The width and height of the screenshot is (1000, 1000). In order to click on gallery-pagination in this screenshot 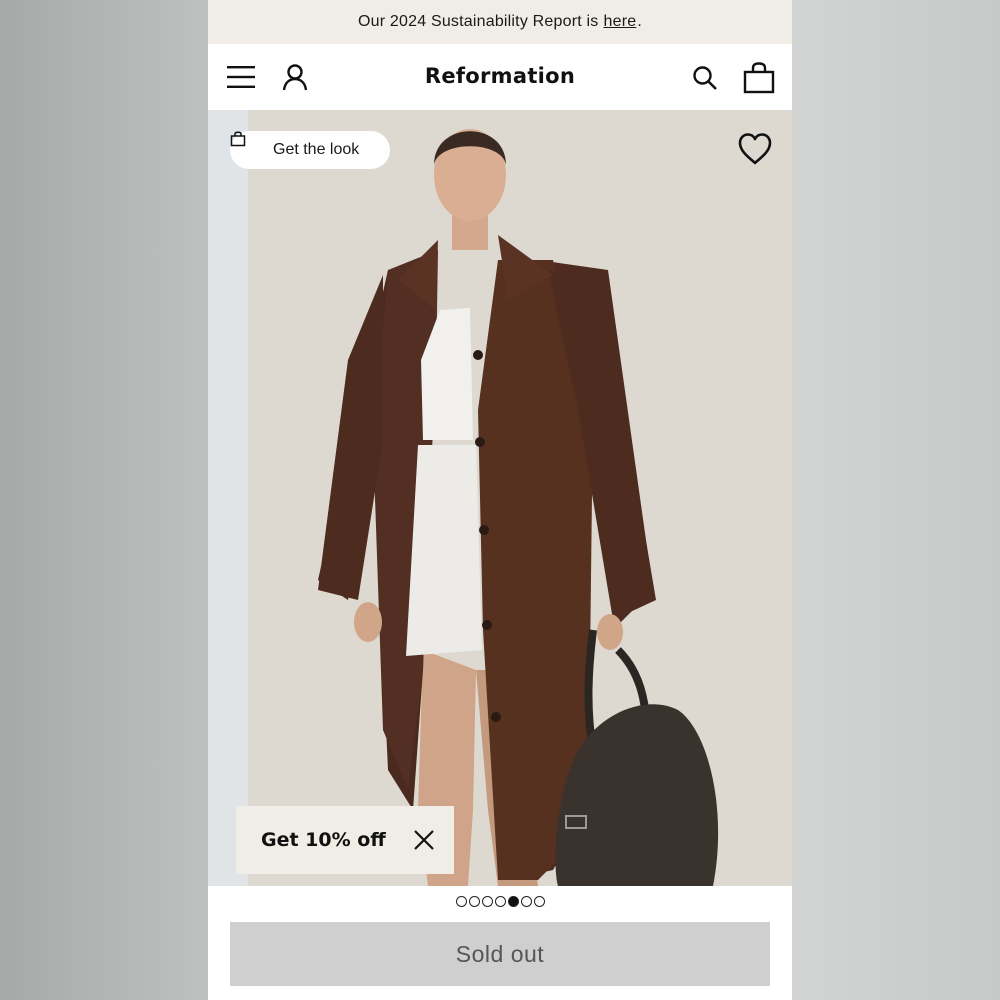, I will do `click(500, 902)`.